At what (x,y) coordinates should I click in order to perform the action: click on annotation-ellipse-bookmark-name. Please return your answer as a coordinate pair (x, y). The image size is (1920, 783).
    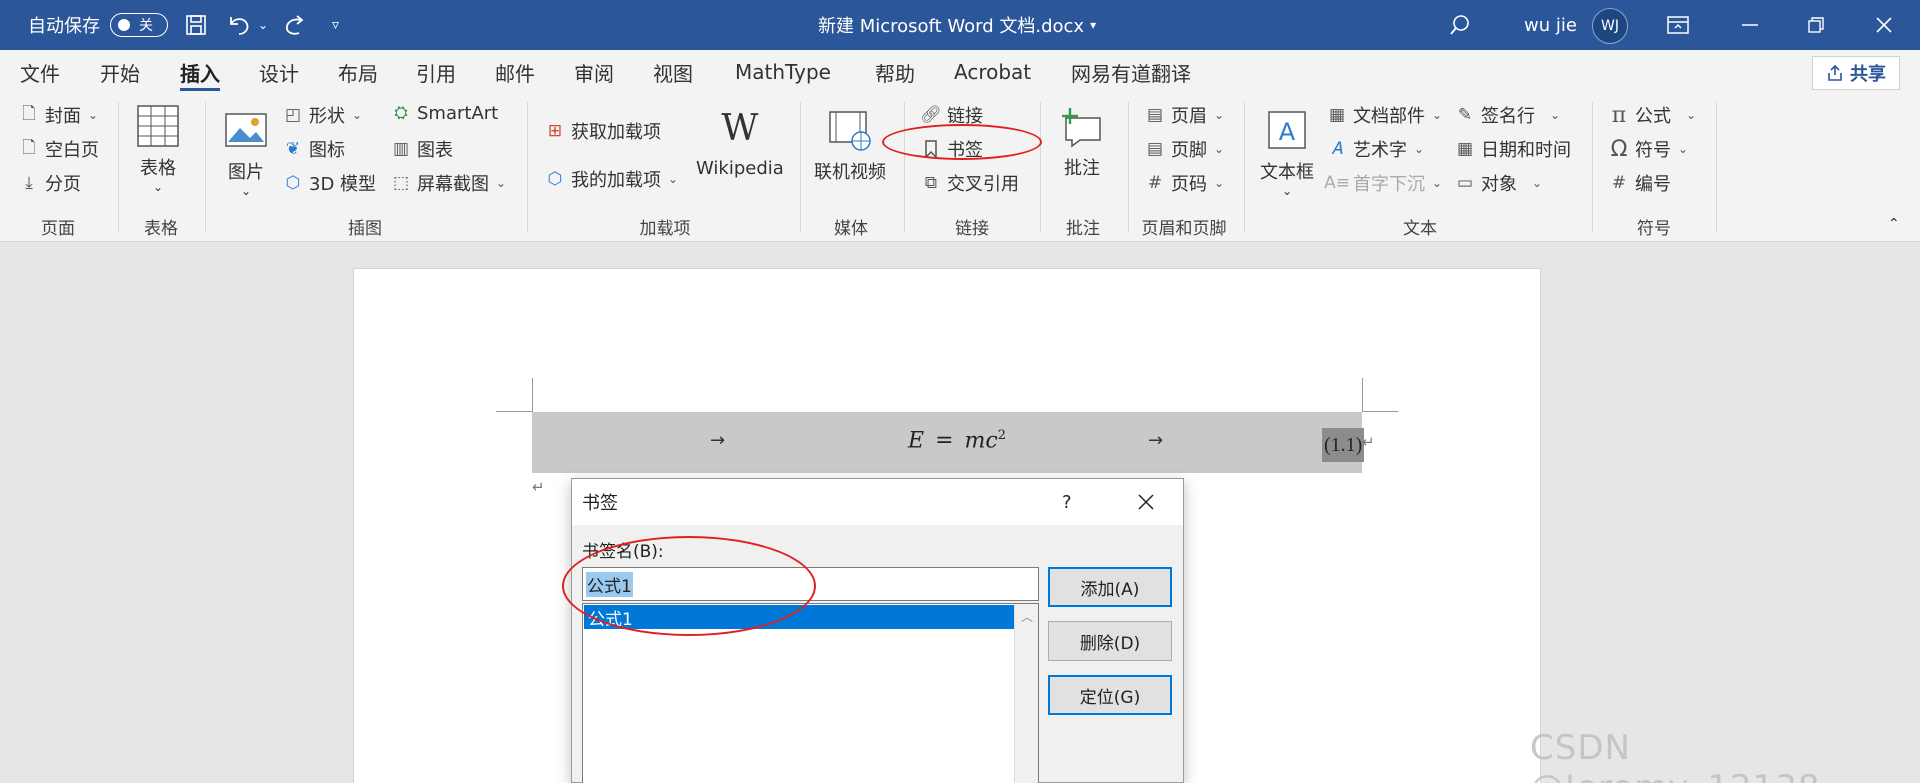
    Looking at the image, I should click on (689, 586).